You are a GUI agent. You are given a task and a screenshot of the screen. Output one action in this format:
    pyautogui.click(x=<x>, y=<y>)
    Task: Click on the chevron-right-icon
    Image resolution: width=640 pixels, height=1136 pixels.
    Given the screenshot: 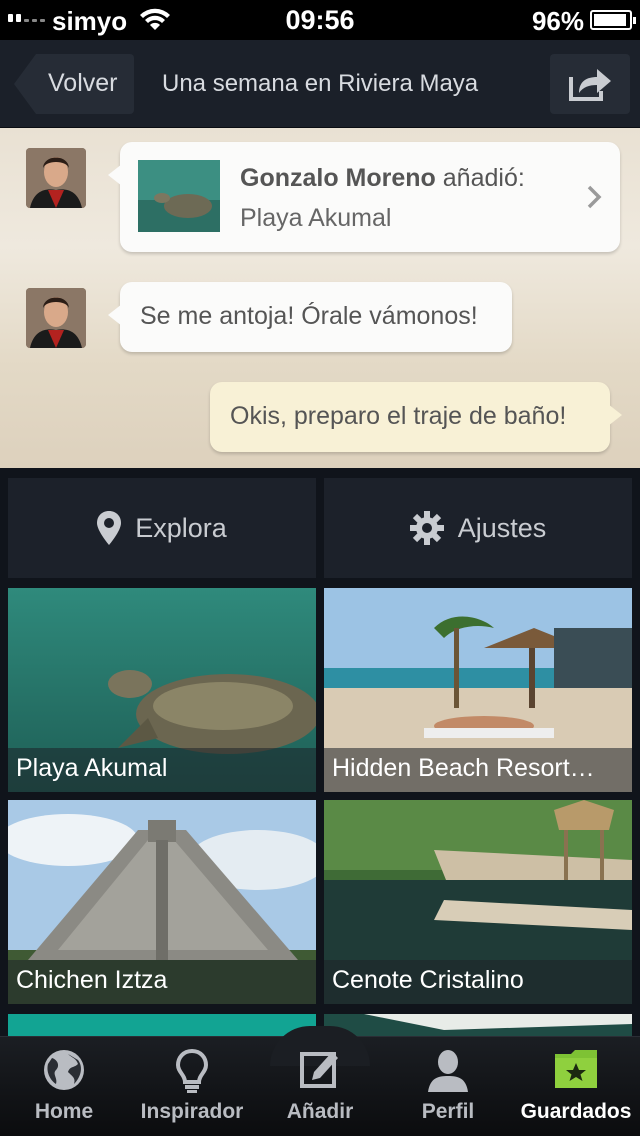 What is the action you would take?
    pyautogui.click(x=594, y=197)
    